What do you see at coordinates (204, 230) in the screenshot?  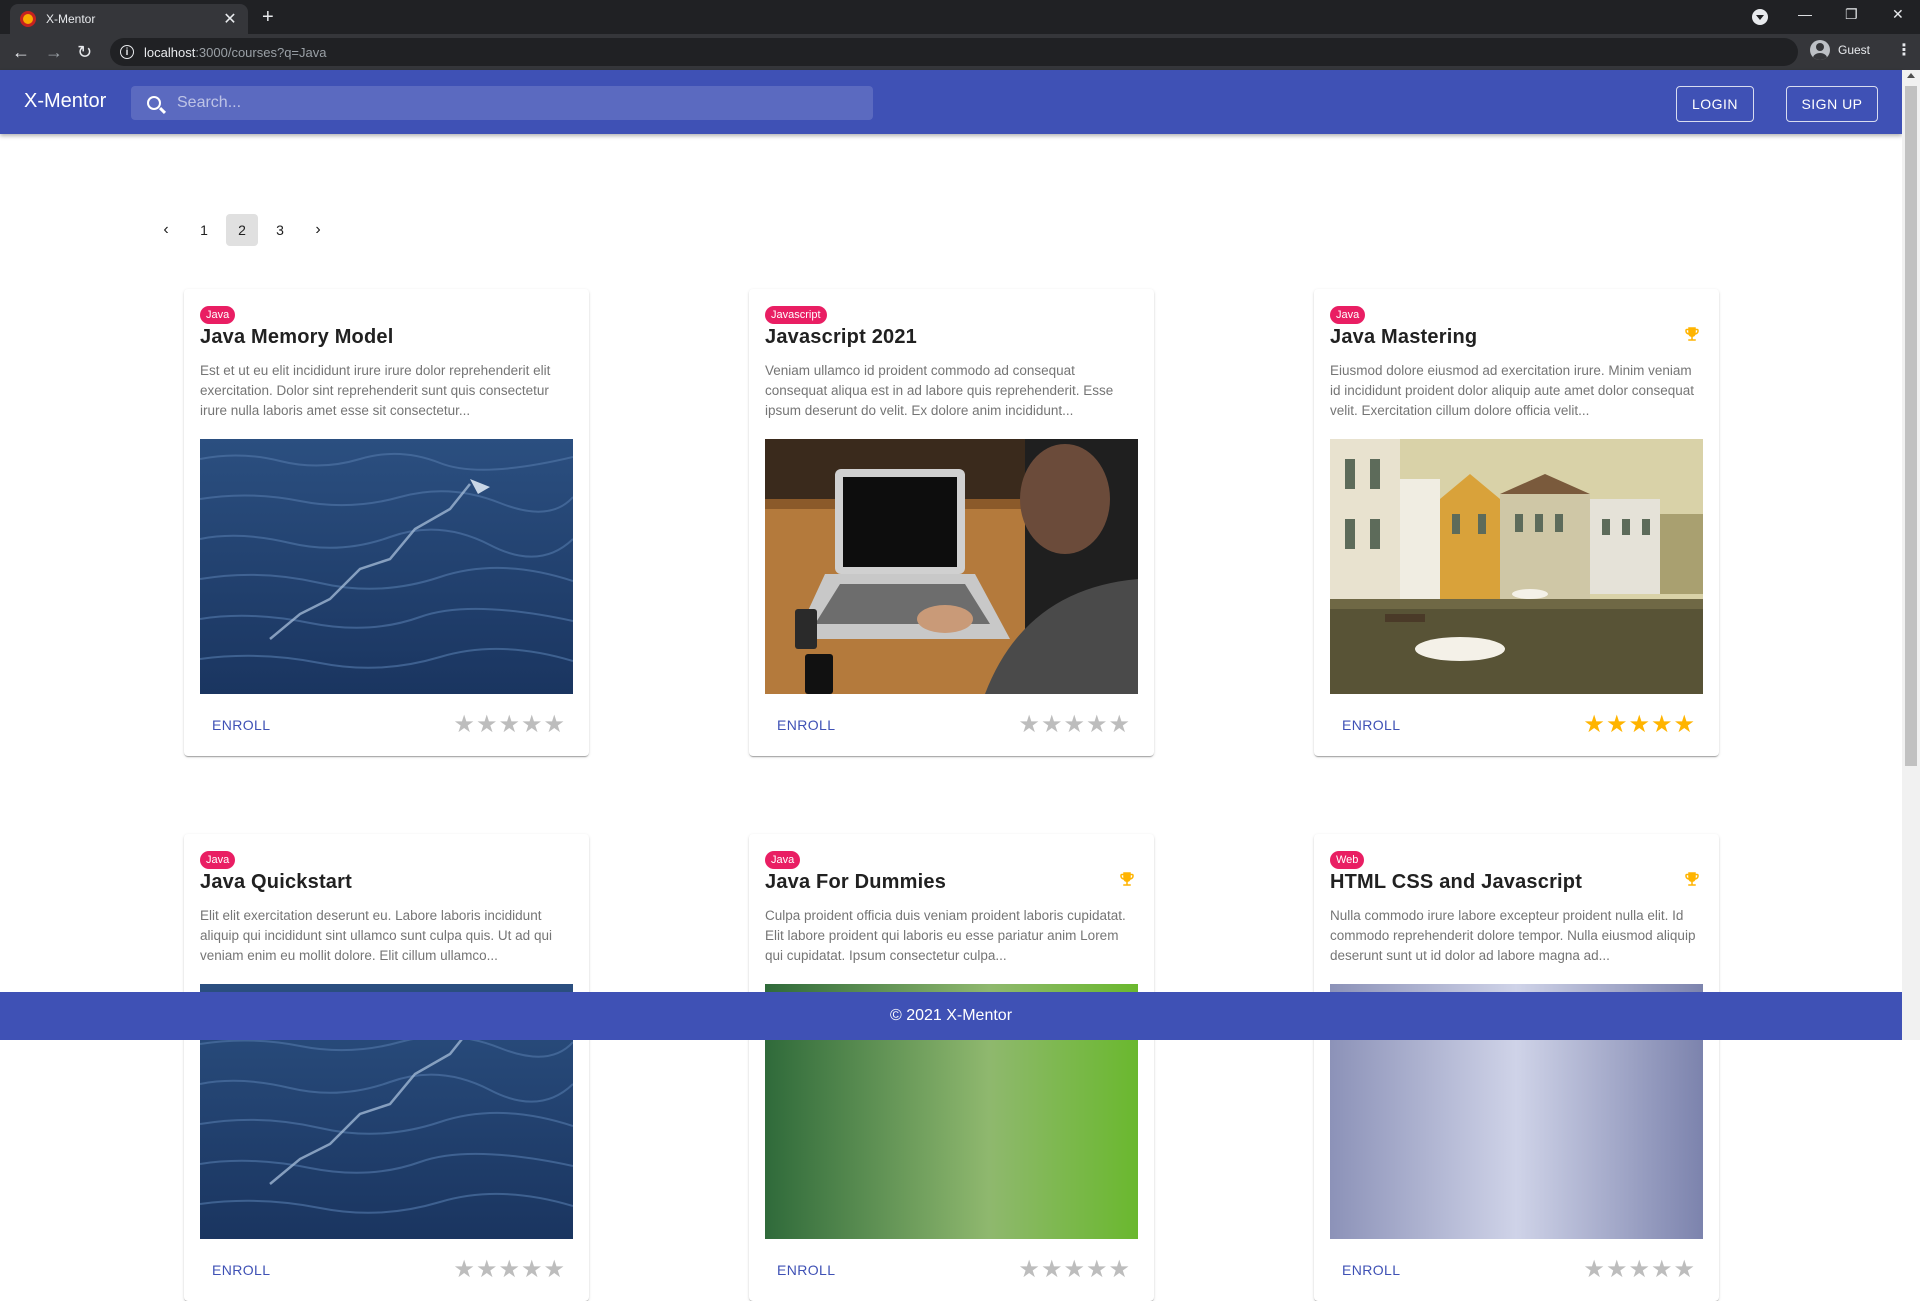 I see `page-button-1: 1` at bounding box center [204, 230].